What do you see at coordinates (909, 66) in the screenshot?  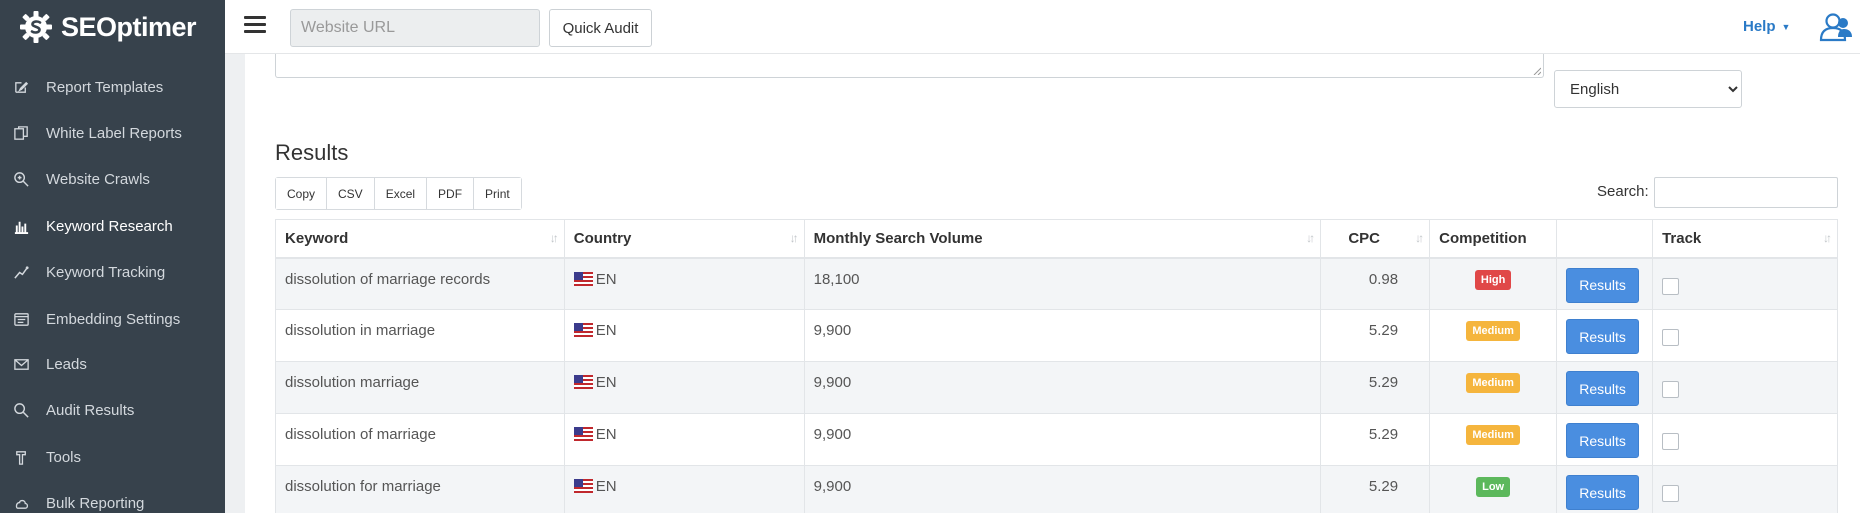 I see `keywords-textarea` at bounding box center [909, 66].